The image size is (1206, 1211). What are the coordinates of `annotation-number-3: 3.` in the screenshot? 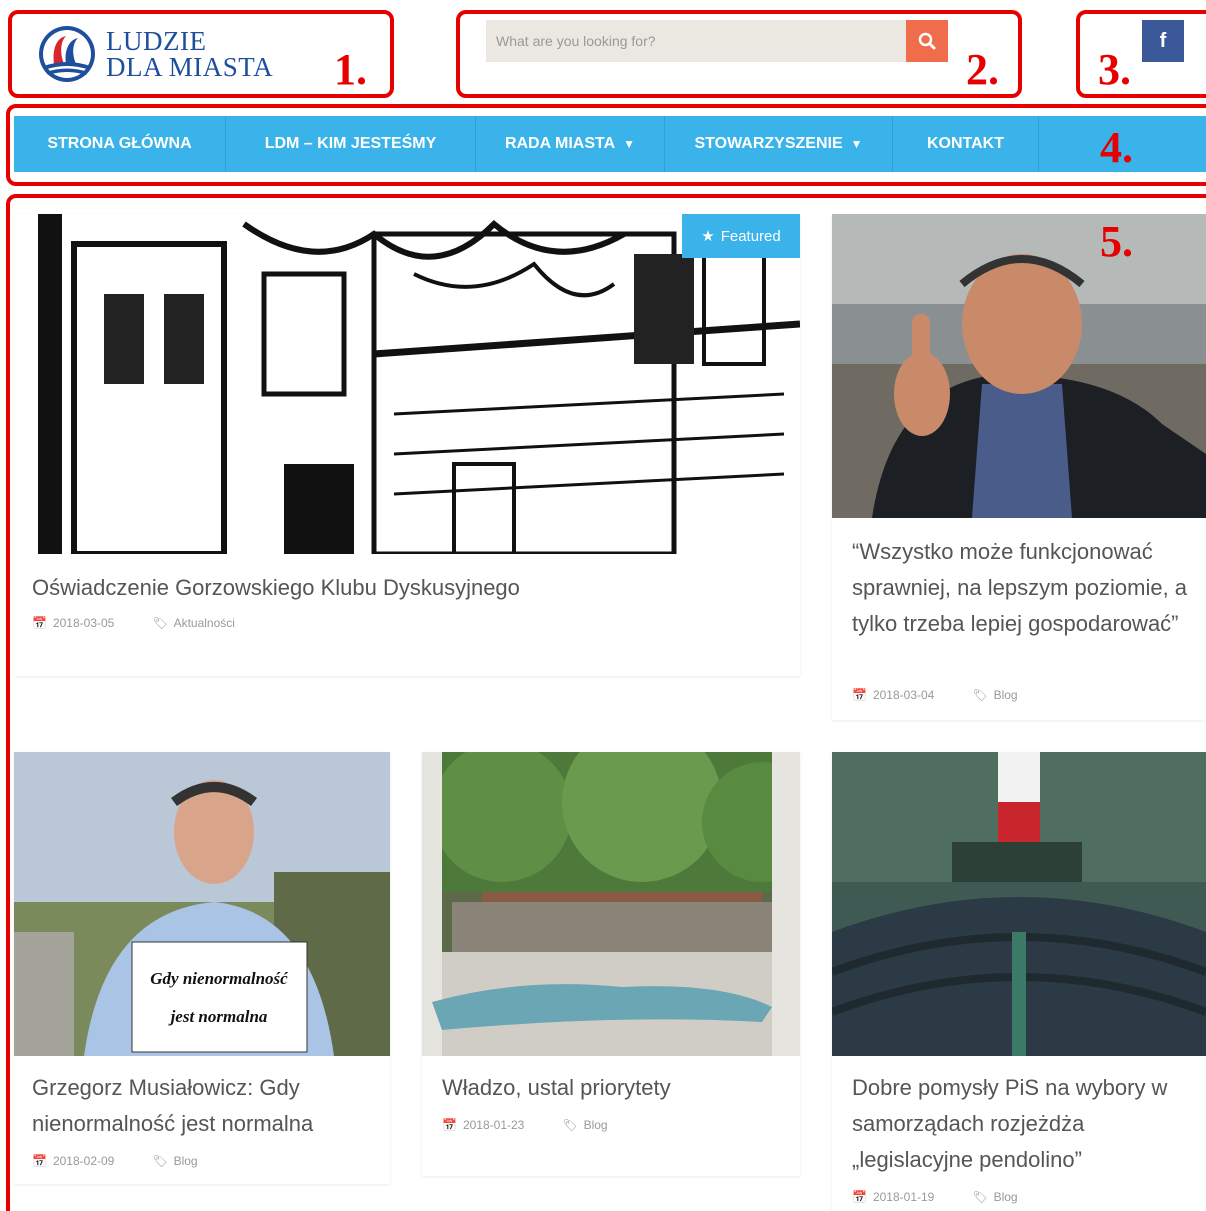 It's located at (1114, 69).